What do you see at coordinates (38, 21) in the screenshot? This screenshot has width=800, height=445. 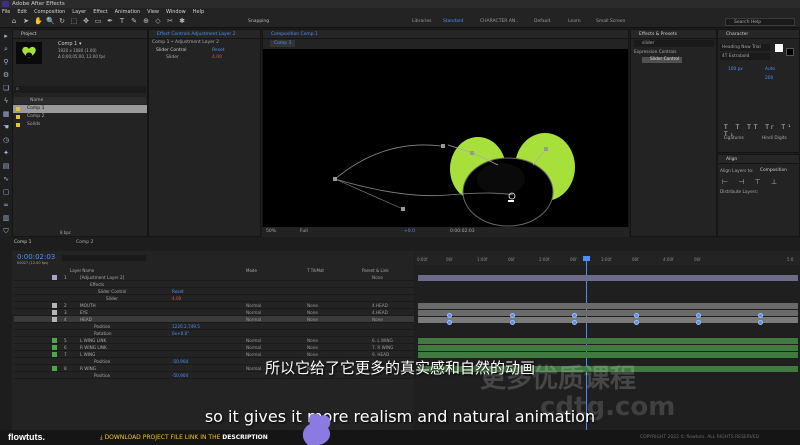 I see `hand-tool-icon: ✋` at bounding box center [38, 21].